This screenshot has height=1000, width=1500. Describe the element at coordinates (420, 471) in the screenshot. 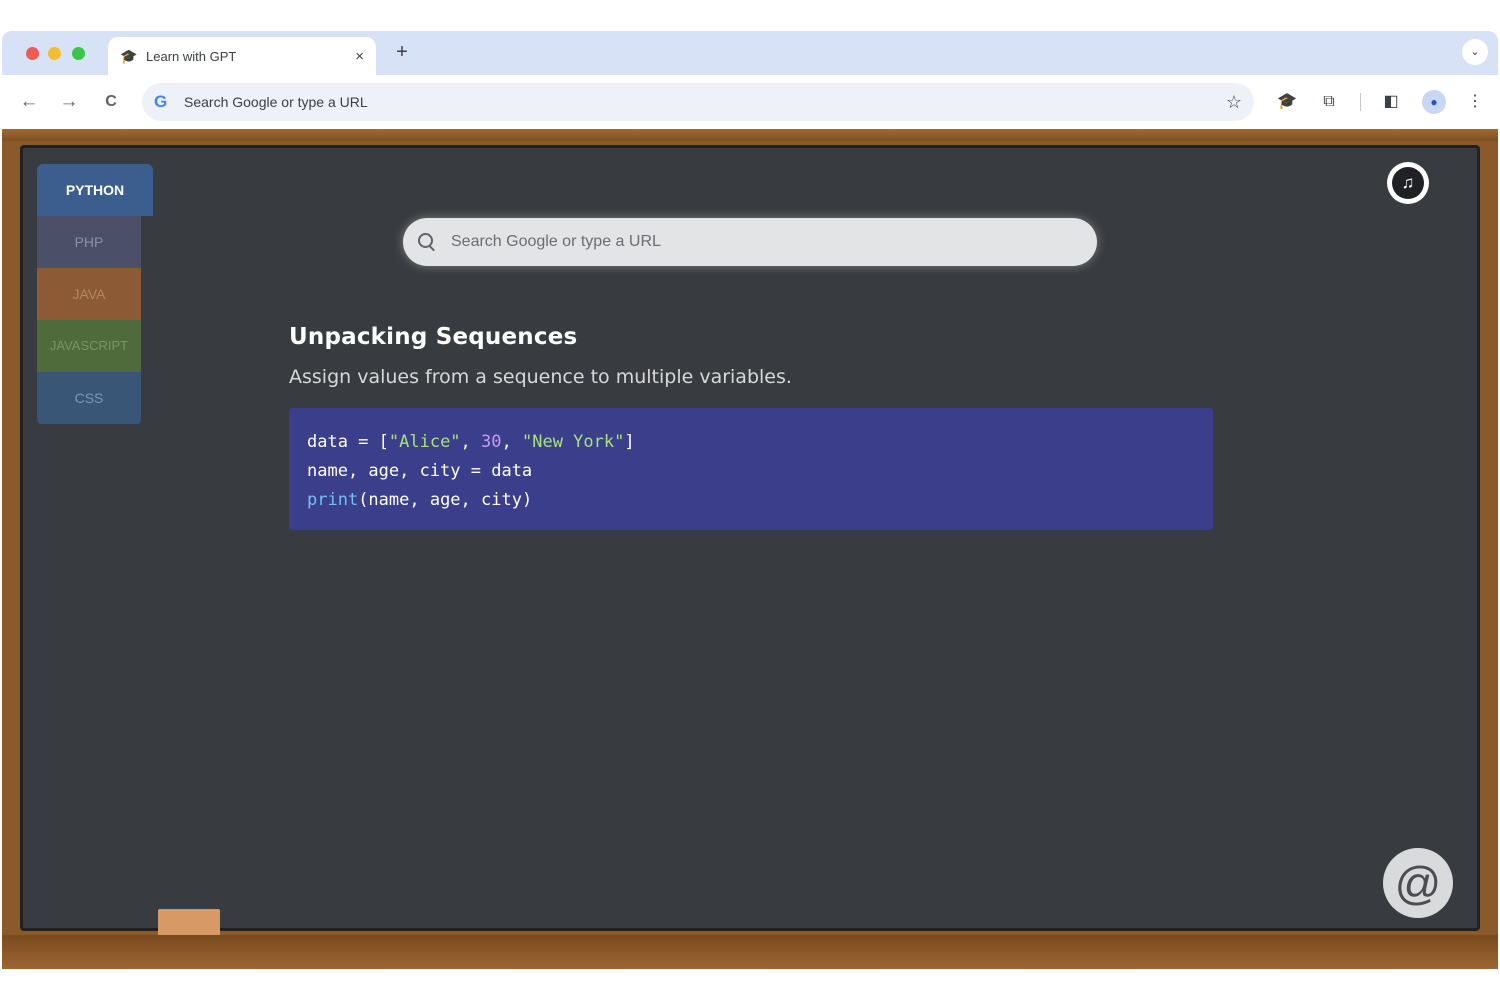

I see `code-line: name, age, city = data` at that location.